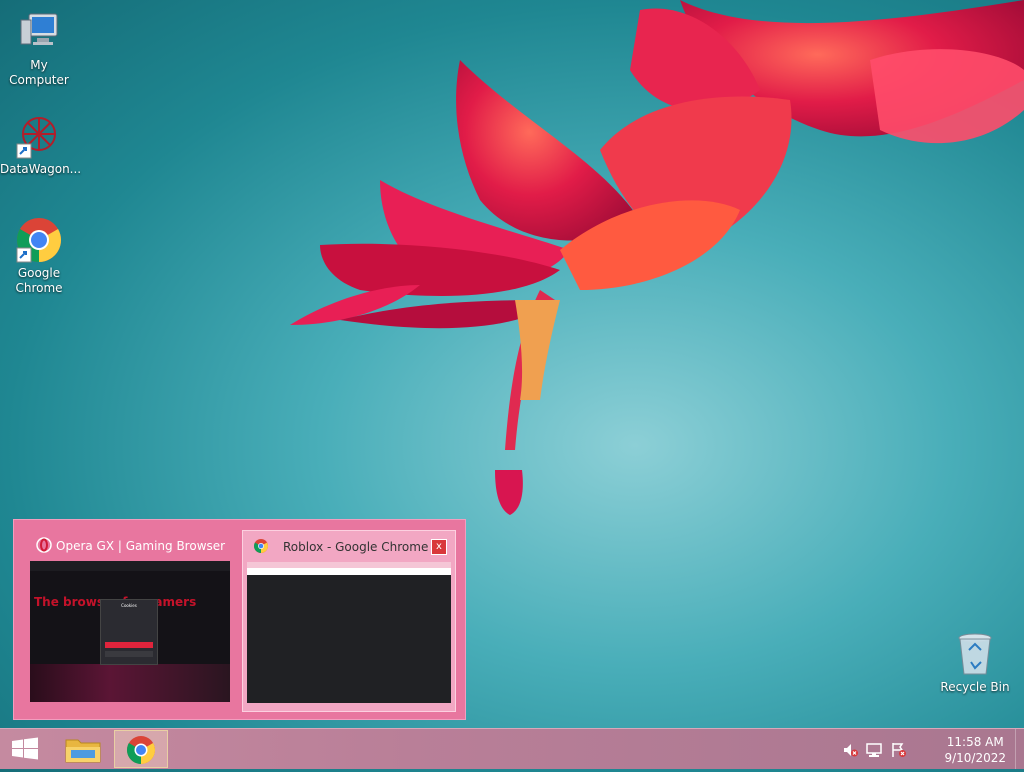 The image size is (1024, 772). I want to click on recycle-bin-shortcut: Recycle Bin, so click(975, 662).